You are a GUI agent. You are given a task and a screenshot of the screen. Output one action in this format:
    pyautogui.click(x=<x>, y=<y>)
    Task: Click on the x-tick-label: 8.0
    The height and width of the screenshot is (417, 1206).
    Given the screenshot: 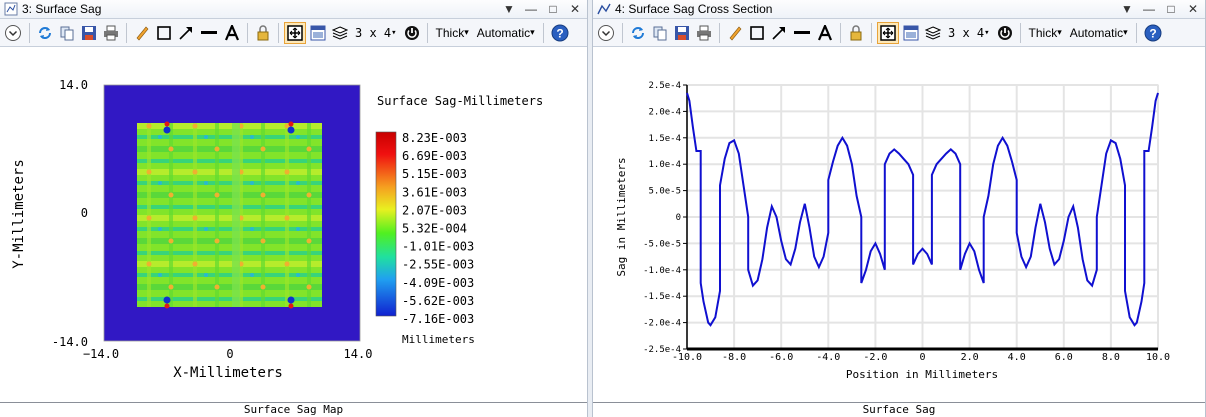 What is the action you would take?
    pyautogui.click(x=1111, y=357)
    